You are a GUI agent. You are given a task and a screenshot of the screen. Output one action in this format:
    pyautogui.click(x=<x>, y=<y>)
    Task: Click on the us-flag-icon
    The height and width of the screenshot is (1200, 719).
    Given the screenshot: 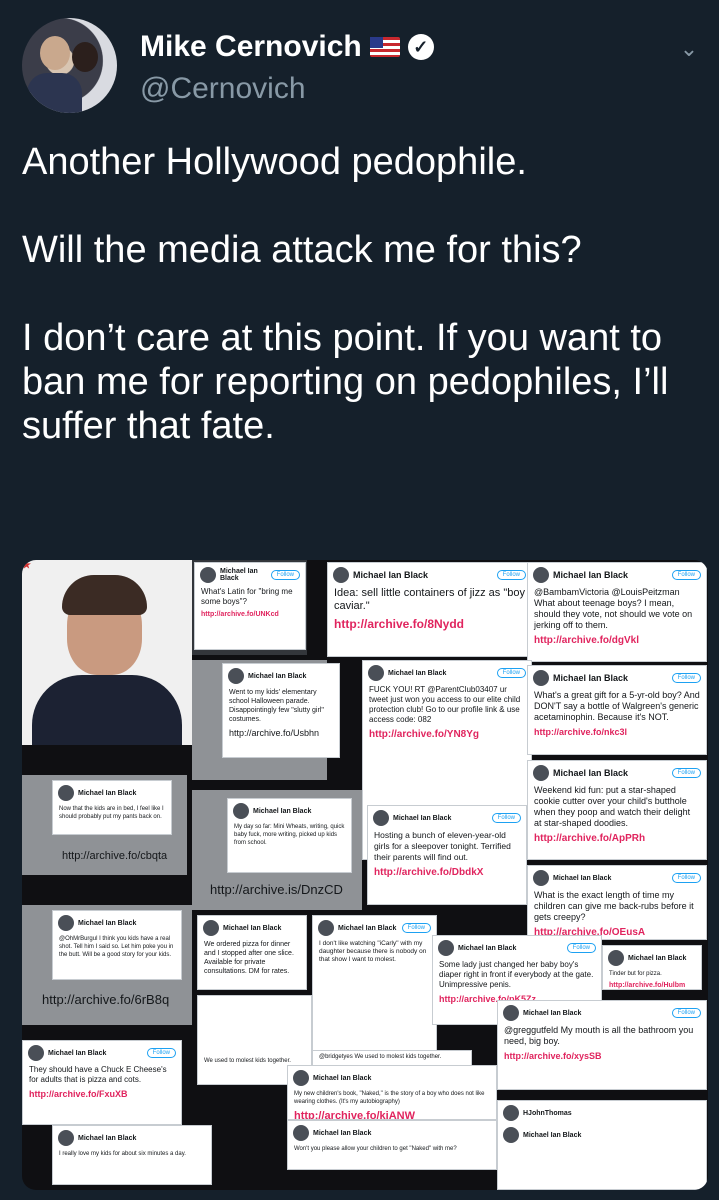 What is the action you would take?
    pyautogui.click(x=384, y=47)
    